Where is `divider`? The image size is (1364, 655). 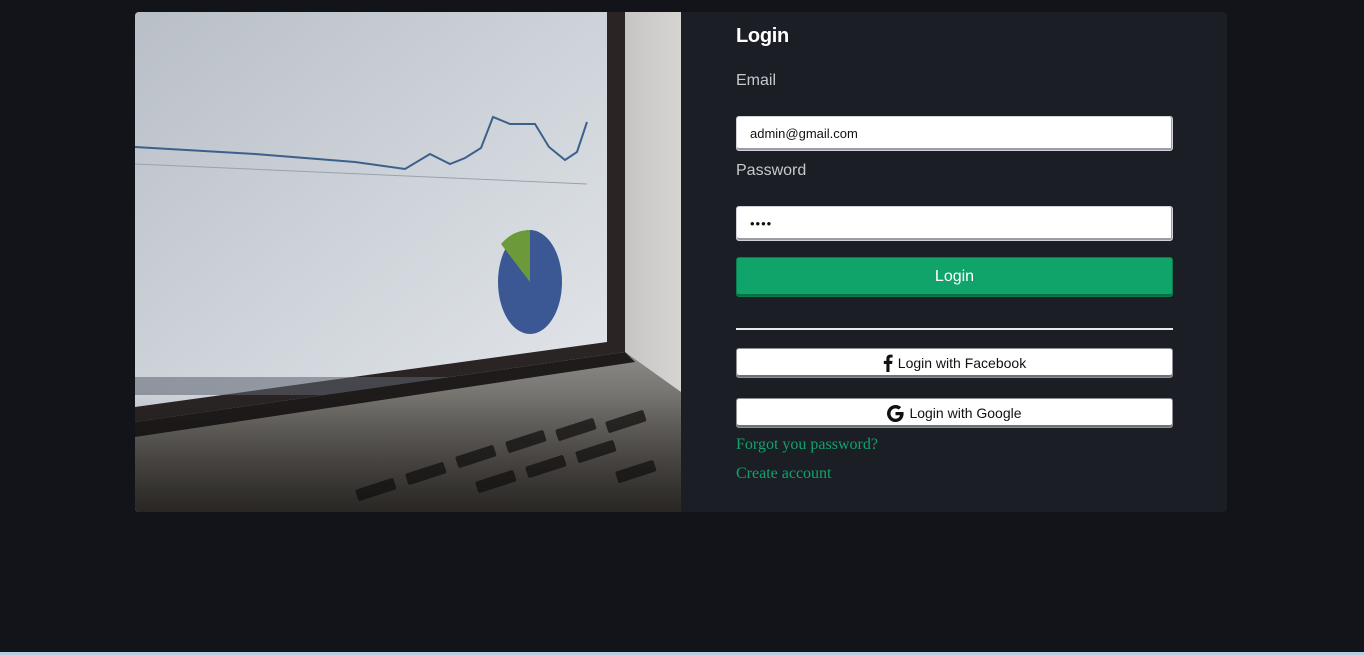 divider is located at coordinates (954, 329).